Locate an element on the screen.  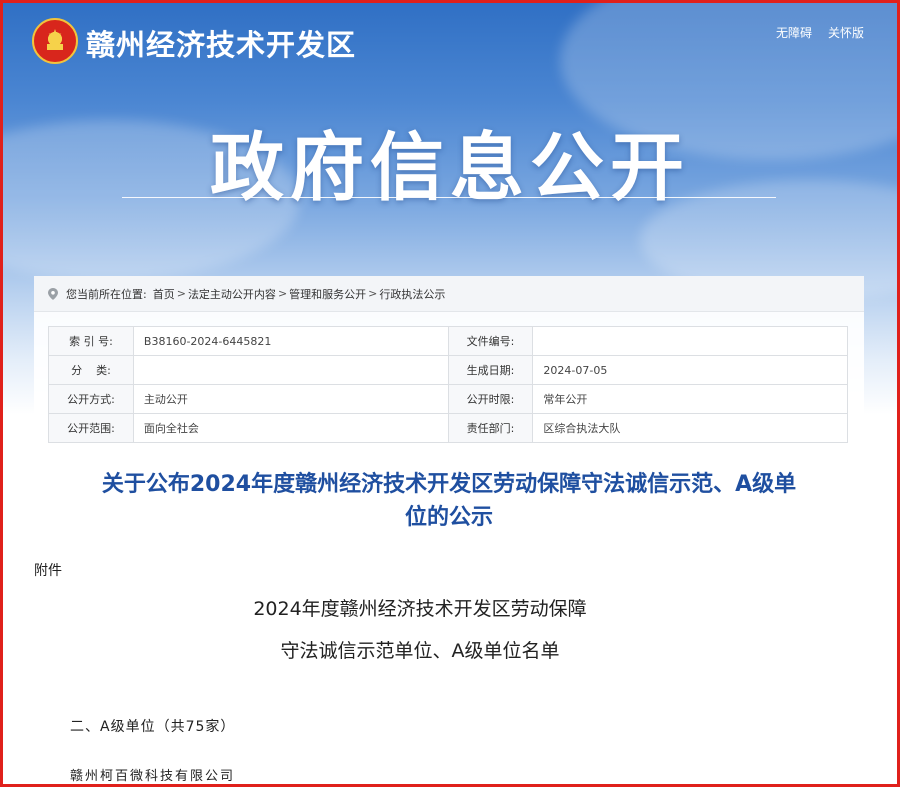
company-name: 赣州柯百微科技有限公司 is located at coordinates (153, 776).